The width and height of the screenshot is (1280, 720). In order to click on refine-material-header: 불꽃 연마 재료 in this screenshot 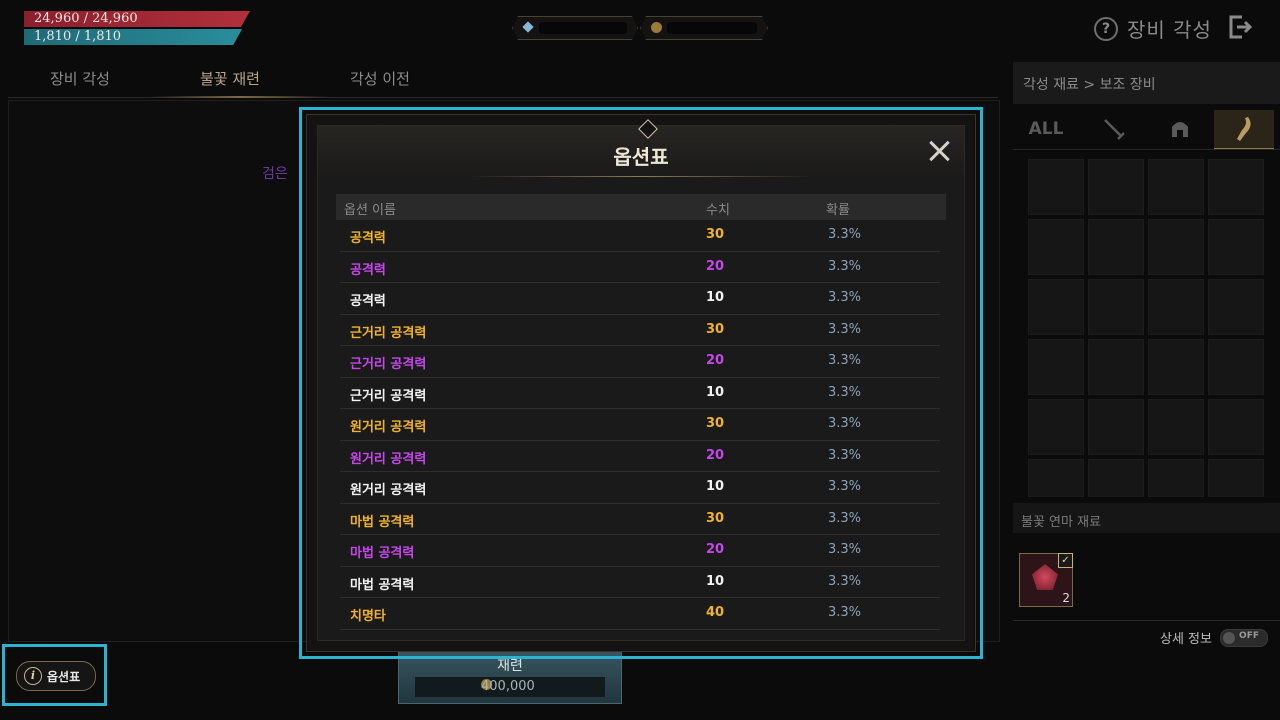, I will do `click(1146, 518)`.